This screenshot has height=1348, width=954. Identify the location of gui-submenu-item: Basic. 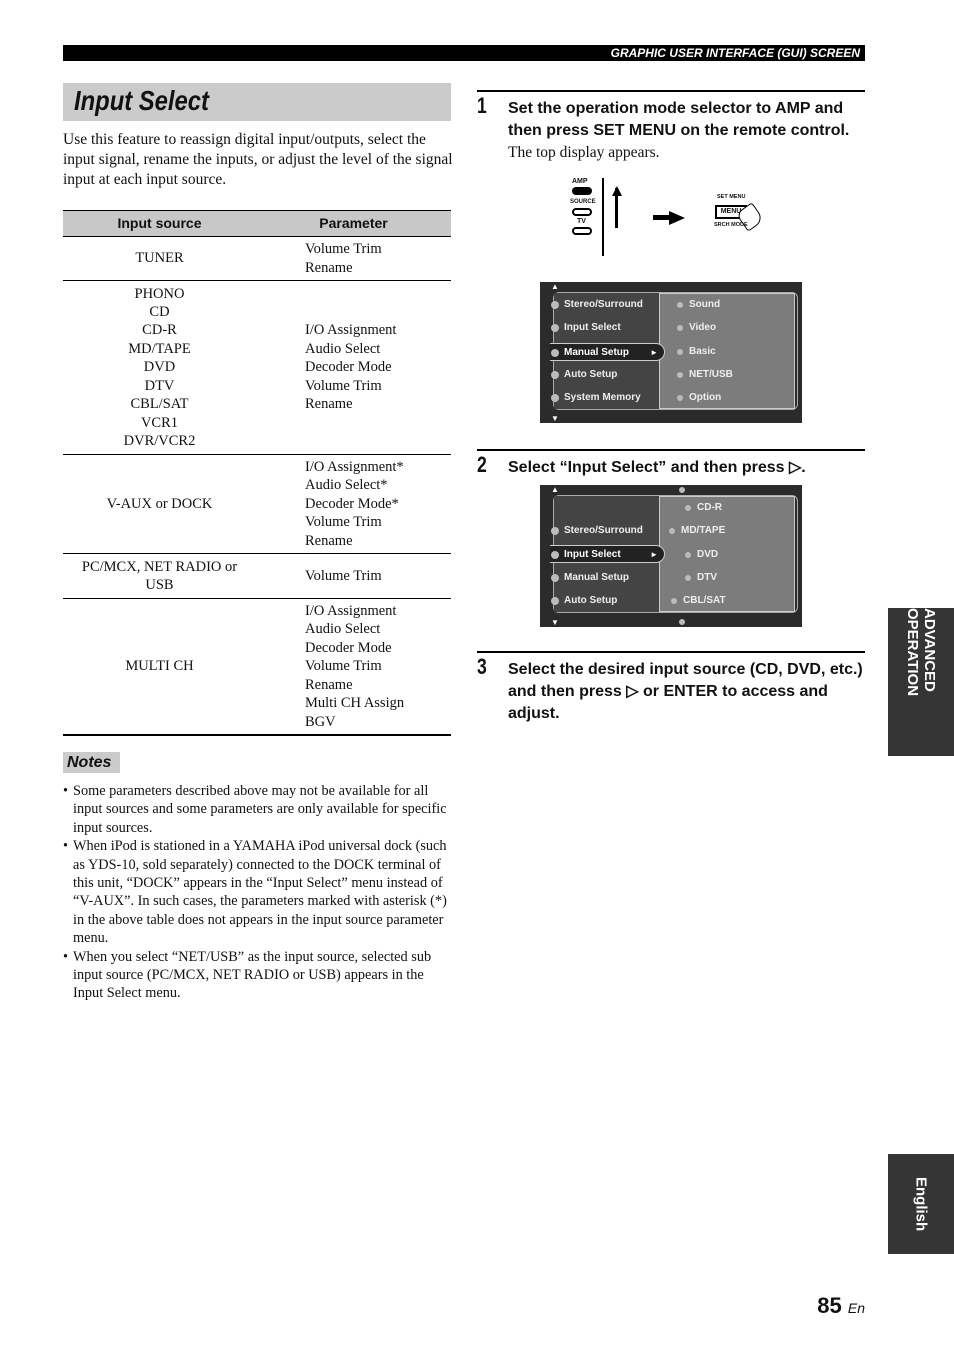
(696, 352).